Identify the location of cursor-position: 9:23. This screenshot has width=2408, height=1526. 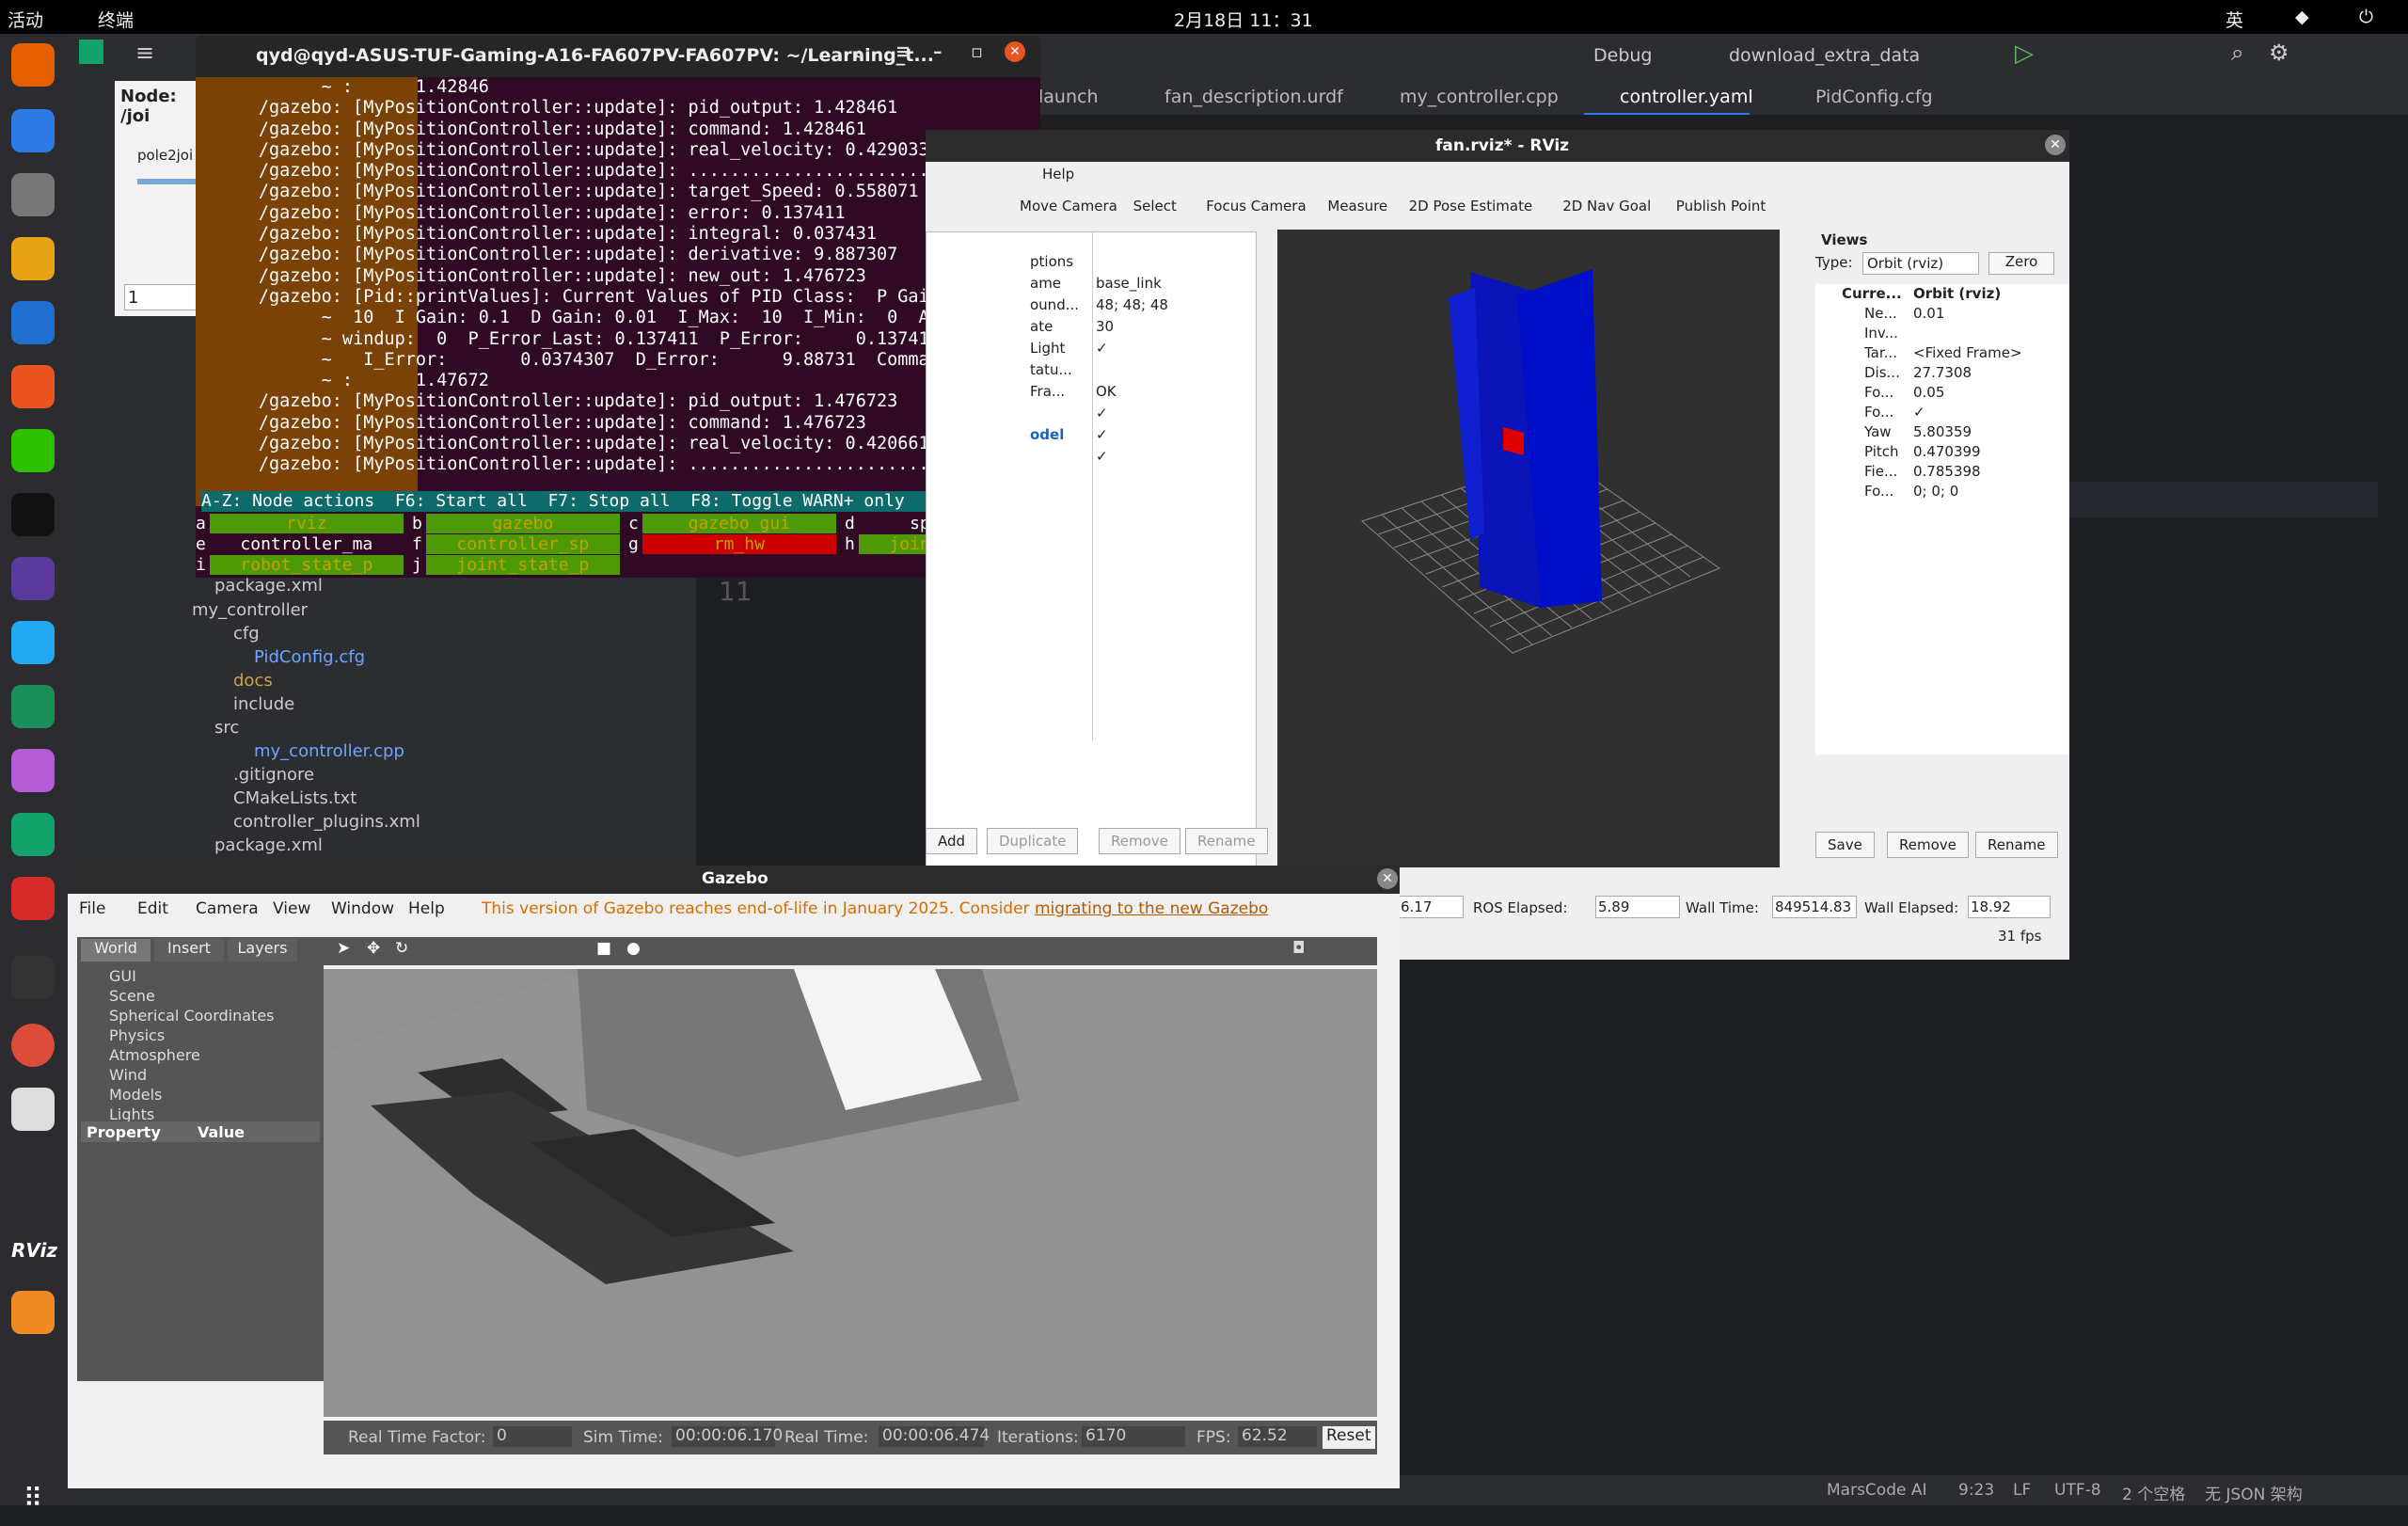
(1976, 1490).